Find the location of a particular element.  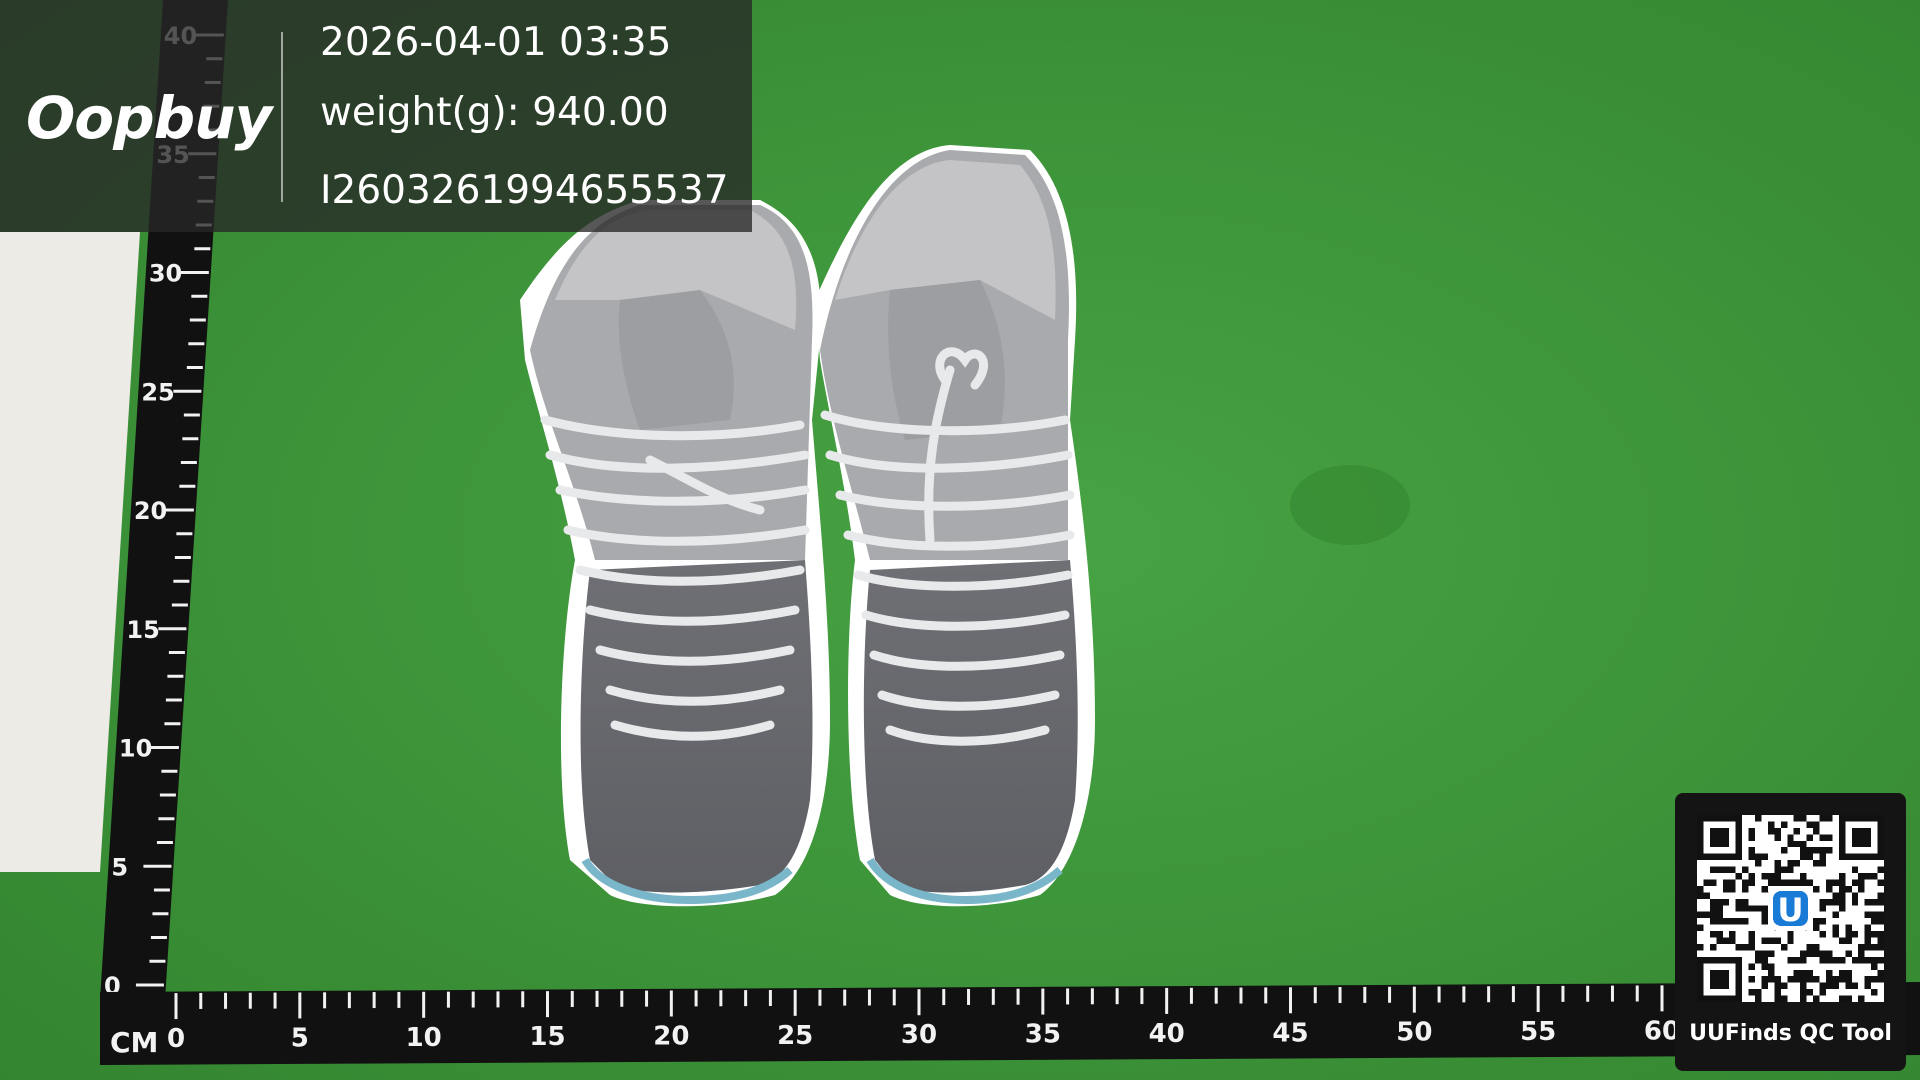

capture-timestamp: 2026-04-01 03:35 is located at coordinates (496, 42).